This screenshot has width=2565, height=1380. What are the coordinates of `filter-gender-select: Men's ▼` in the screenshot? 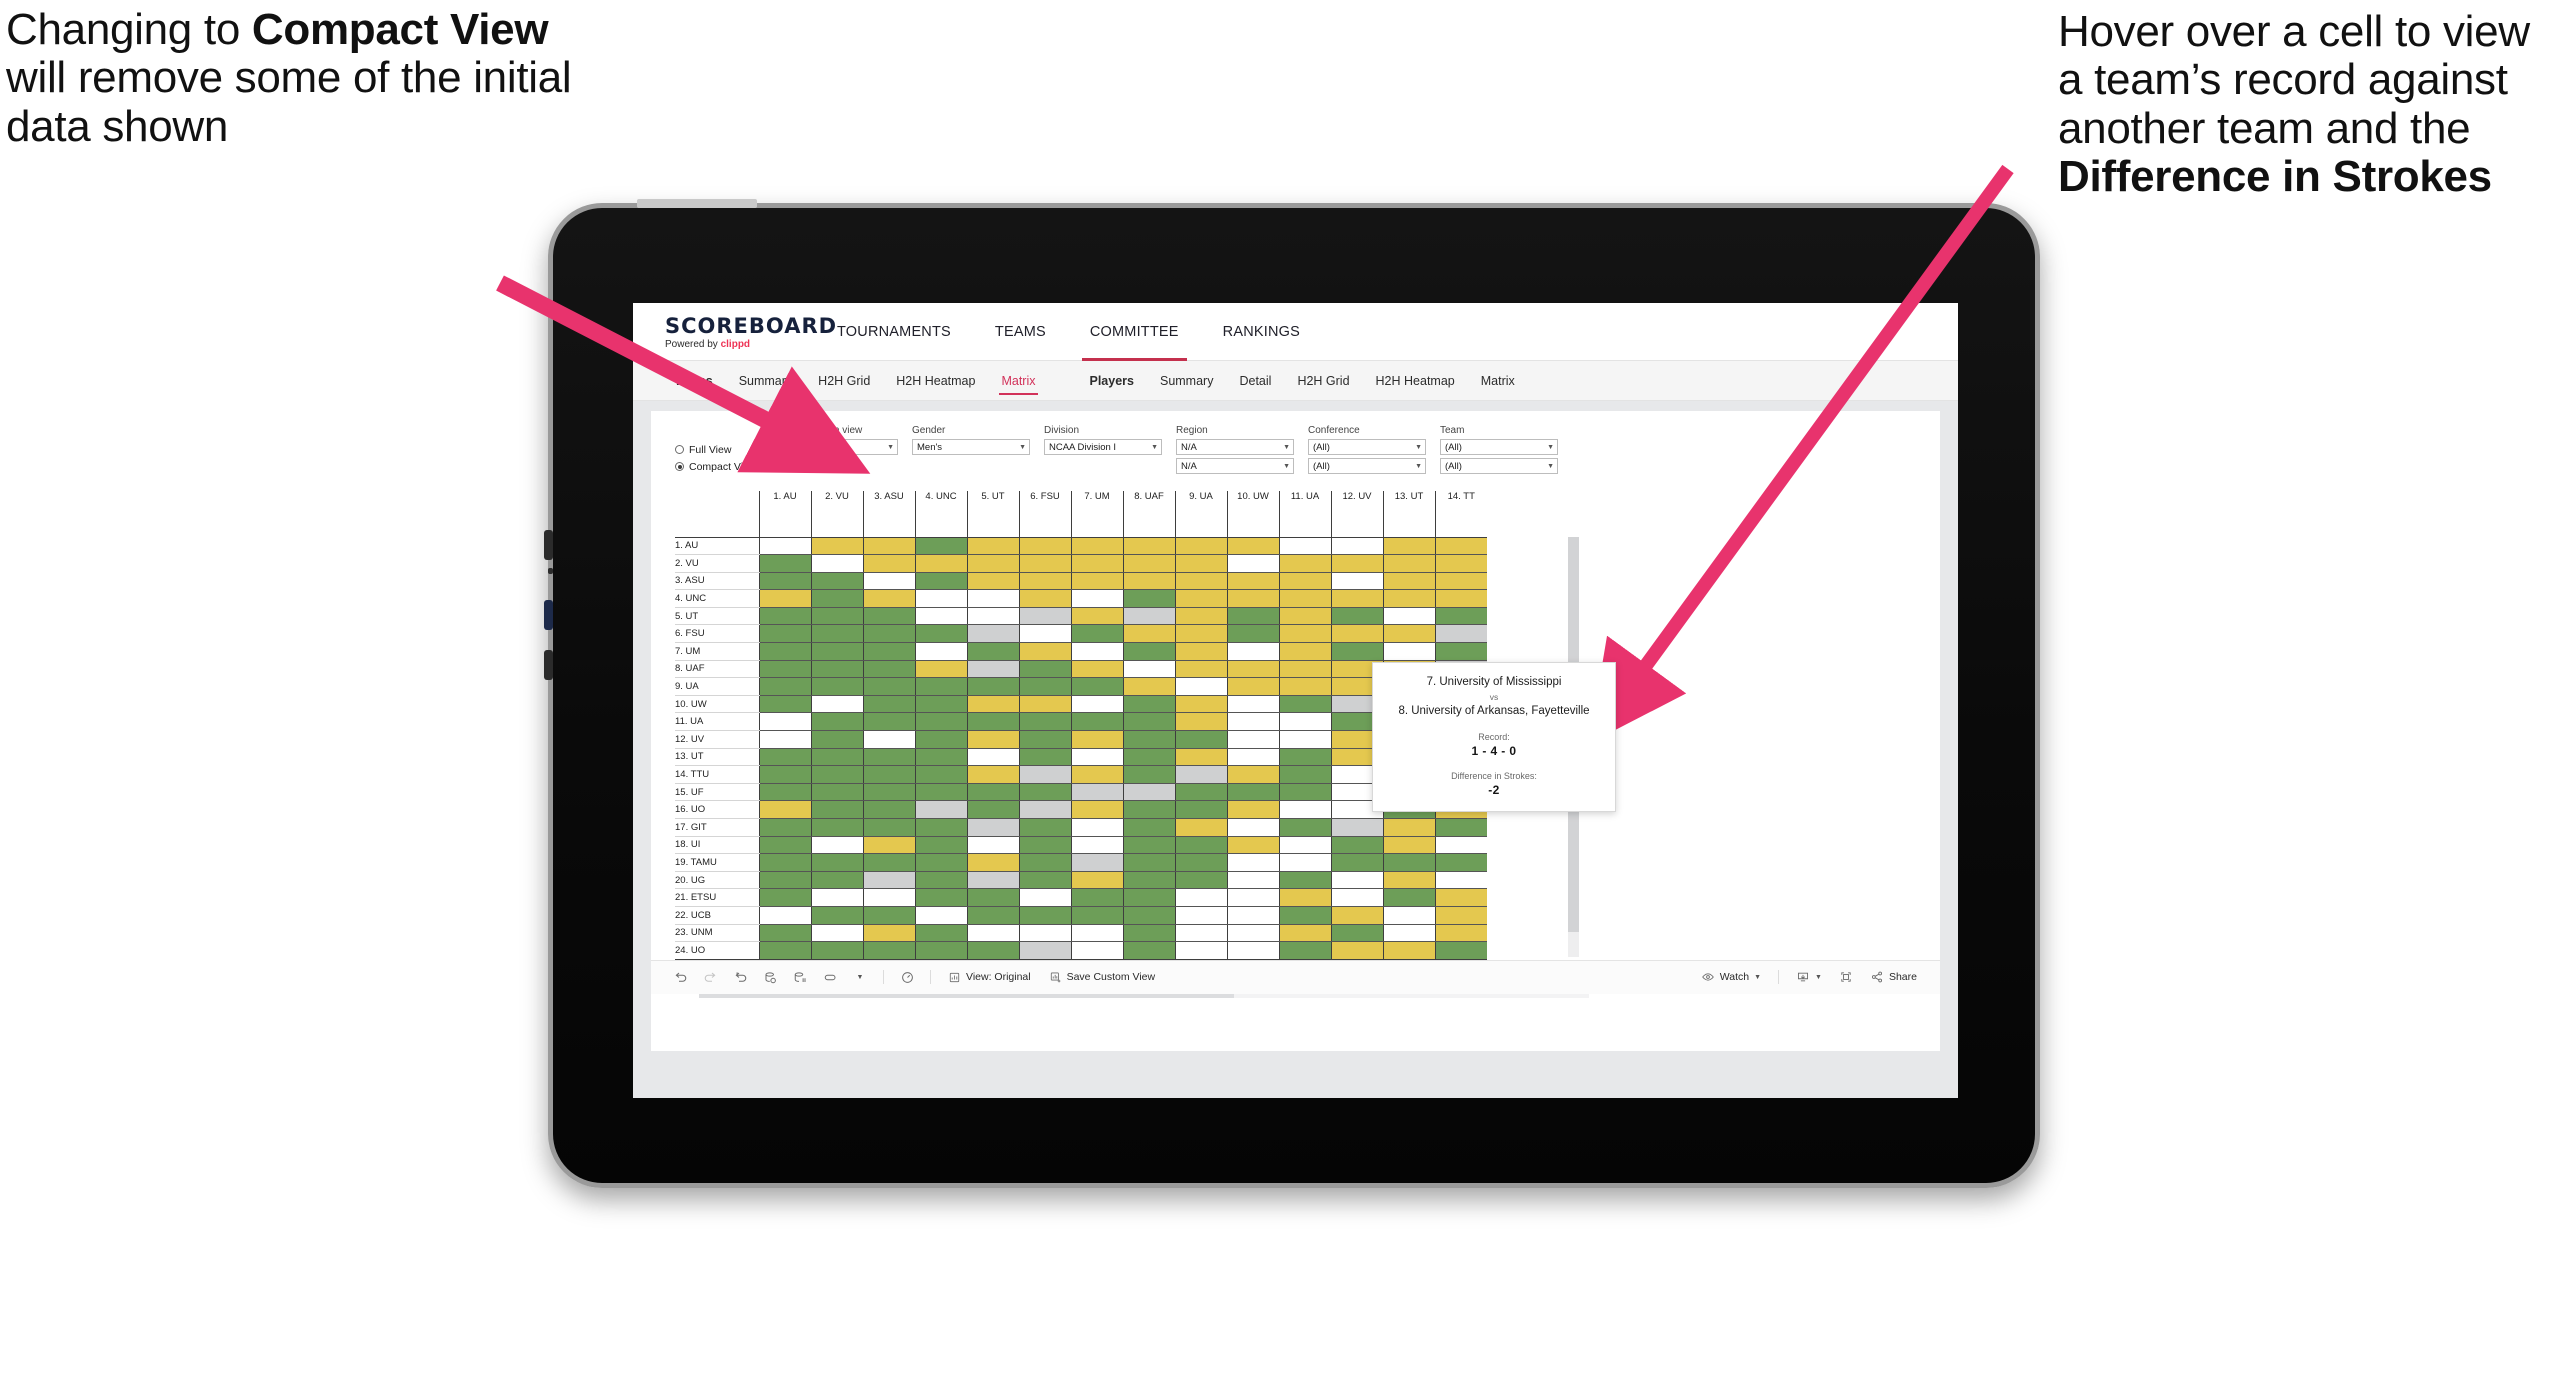 It's located at (971, 447).